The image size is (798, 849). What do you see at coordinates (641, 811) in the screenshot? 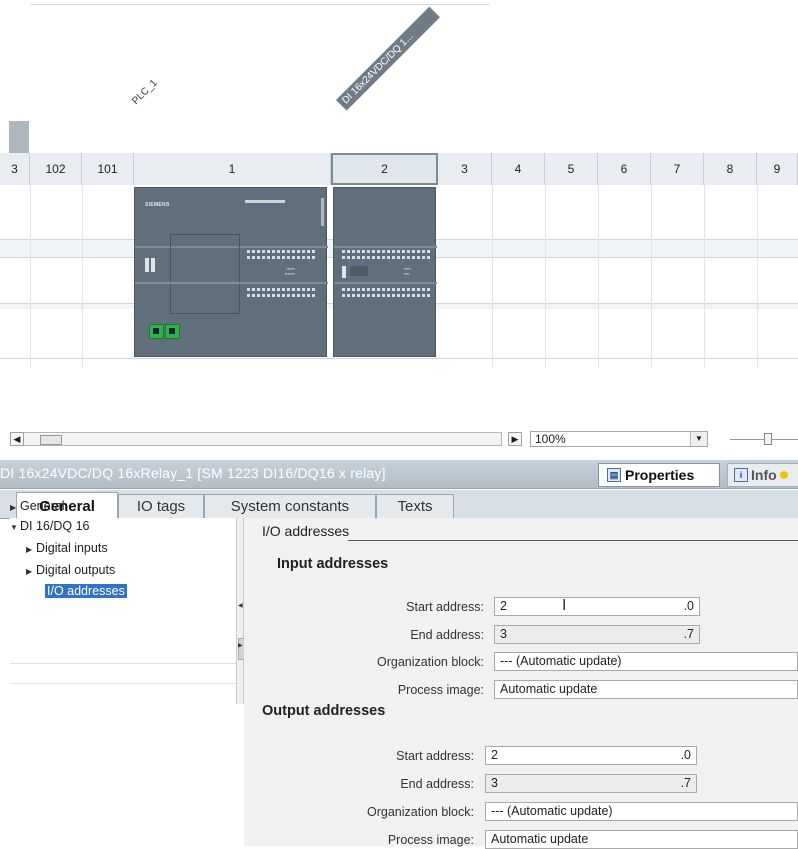
I see `output-organization-block-field: --- (Automatic update)` at bounding box center [641, 811].